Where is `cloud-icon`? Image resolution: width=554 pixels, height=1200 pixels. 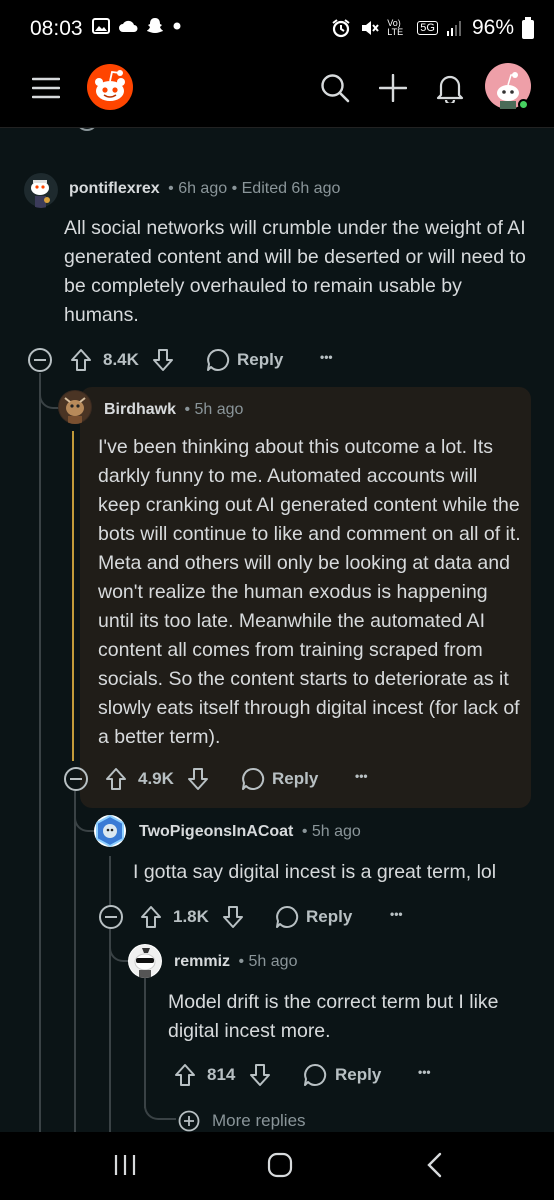 cloud-icon is located at coordinates (128, 26).